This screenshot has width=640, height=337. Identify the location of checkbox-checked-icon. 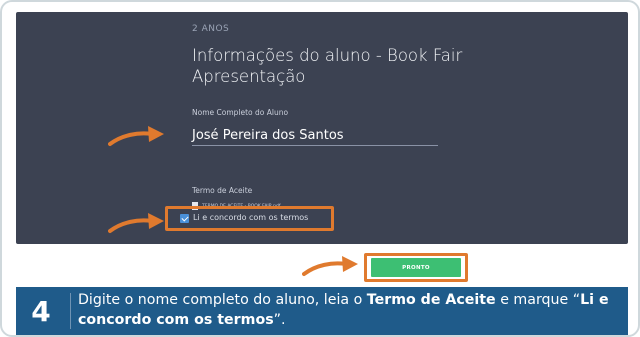
(184, 218).